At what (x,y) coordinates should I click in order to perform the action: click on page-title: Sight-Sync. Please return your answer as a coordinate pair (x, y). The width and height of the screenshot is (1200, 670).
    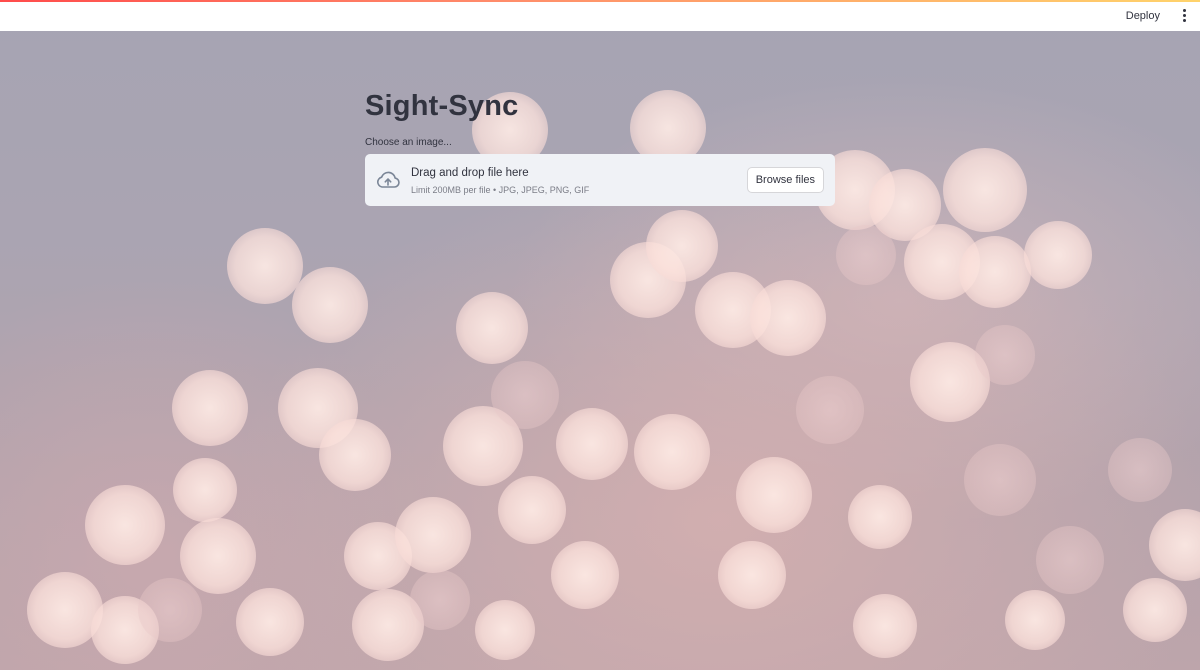
    Looking at the image, I should click on (442, 106).